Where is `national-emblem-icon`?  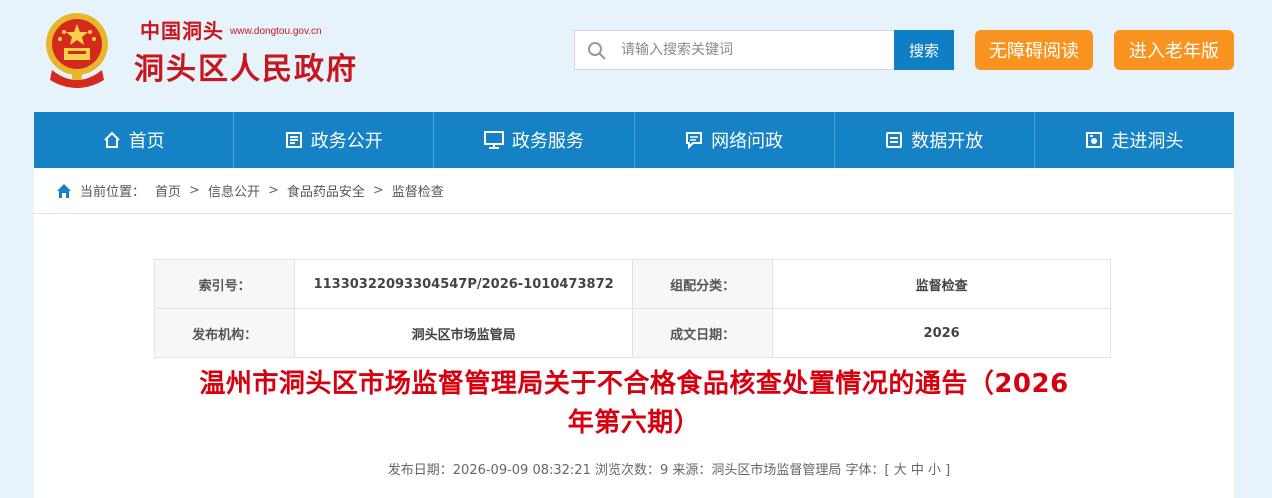
national-emblem-icon is located at coordinates (77, 49).